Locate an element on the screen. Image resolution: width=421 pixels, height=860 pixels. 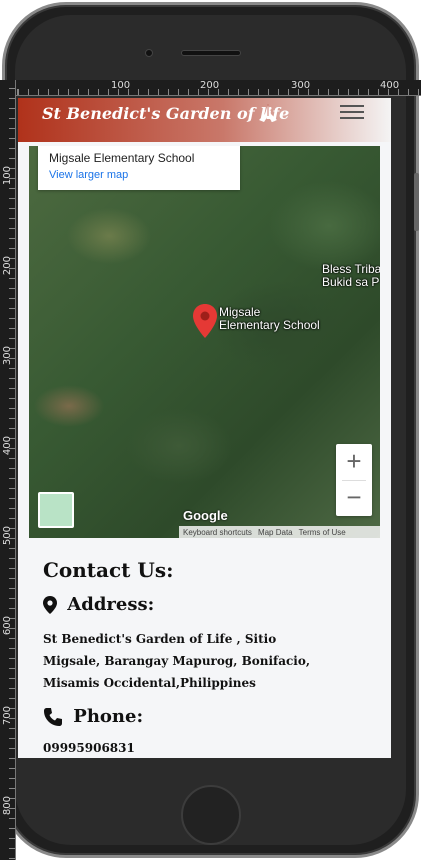
terms-of-use-link: Terms of Use is located at coordinates (322, 532).